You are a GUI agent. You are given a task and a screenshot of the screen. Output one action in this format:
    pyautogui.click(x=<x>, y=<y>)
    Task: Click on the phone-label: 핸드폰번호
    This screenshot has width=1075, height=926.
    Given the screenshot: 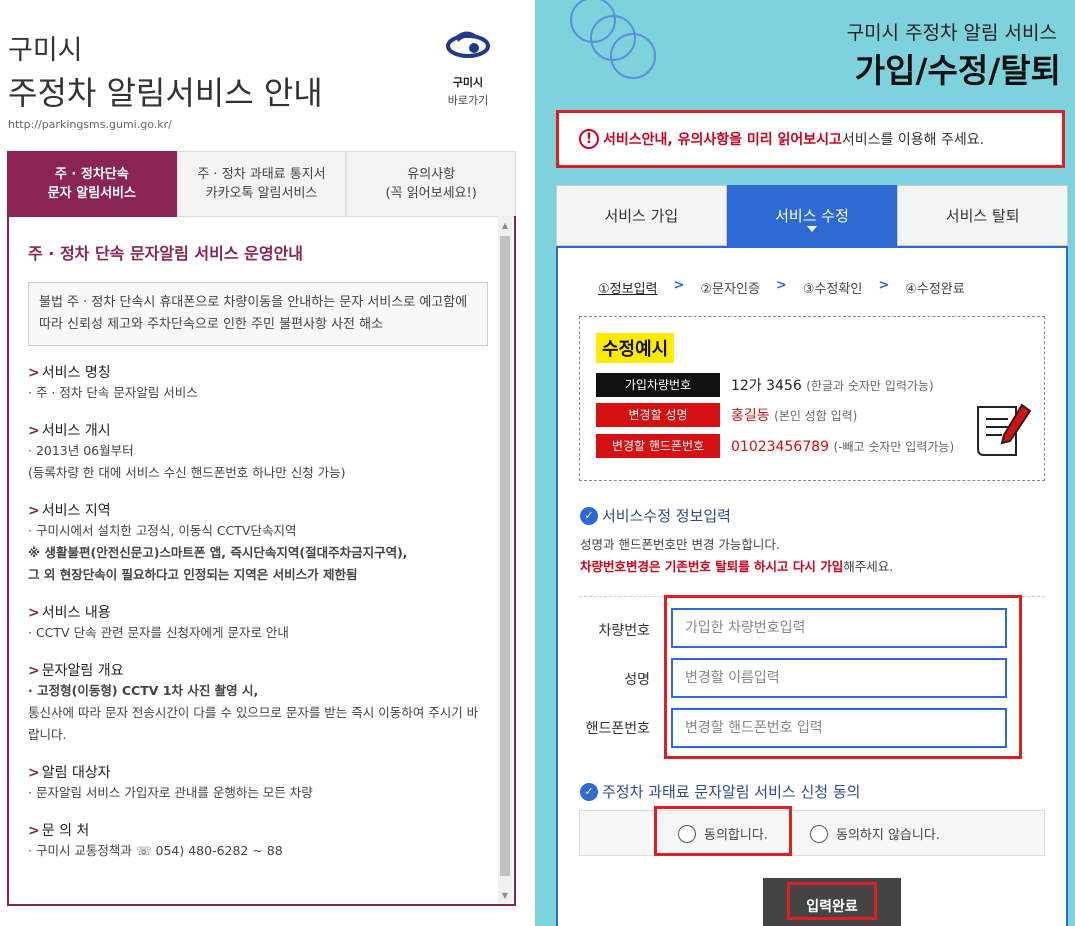 What is the action you would take?
    pyautogui.click(x=617, y=729)
    